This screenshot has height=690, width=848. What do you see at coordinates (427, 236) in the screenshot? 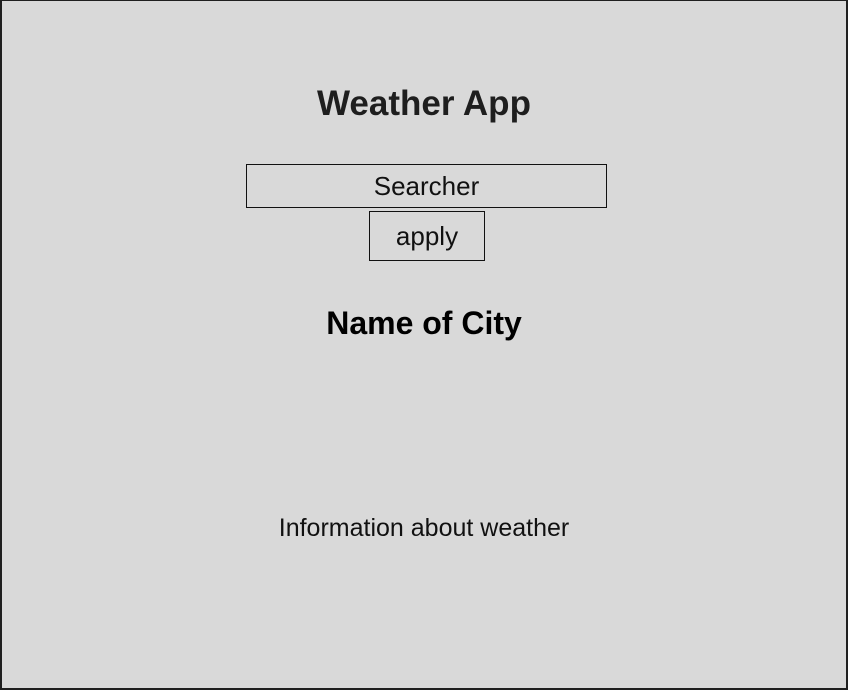
I see `apply-button: apply` at bounding box center [427, 236].